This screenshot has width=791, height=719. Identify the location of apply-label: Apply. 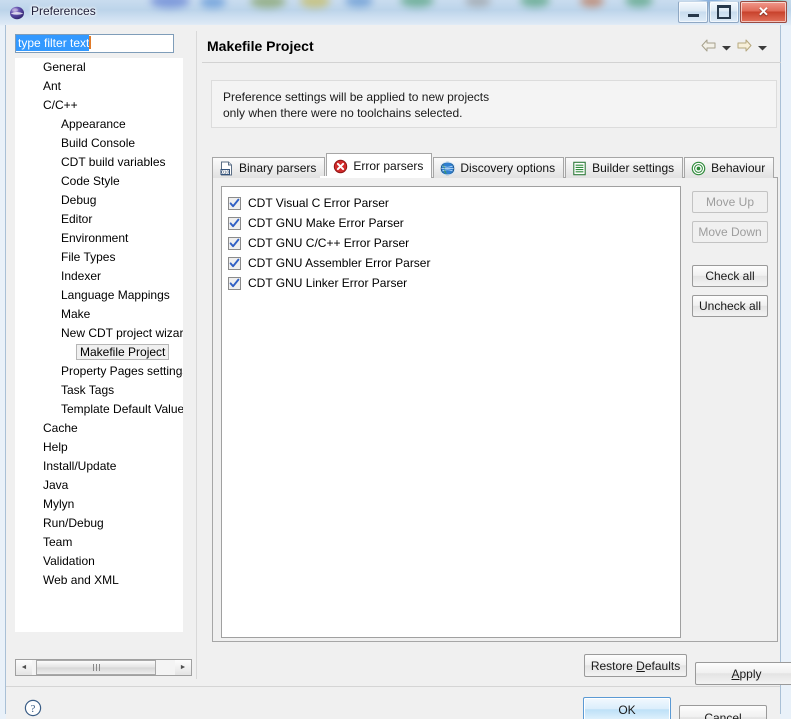
(746, 673).